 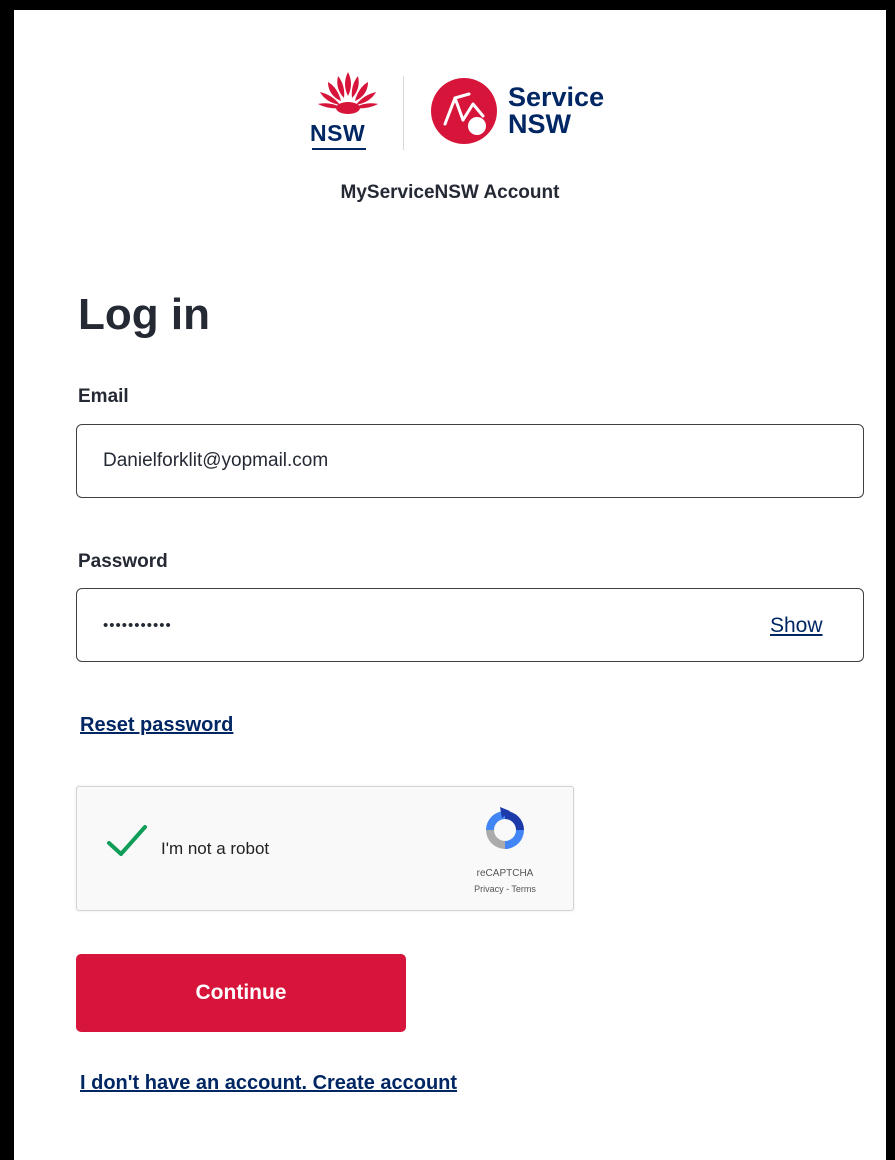 What do you see at coordinates (505, 889) in the screenshot?
I see `recaptcha-privacy-terms: Privacy - Terms` at bounding box center [505, 889].